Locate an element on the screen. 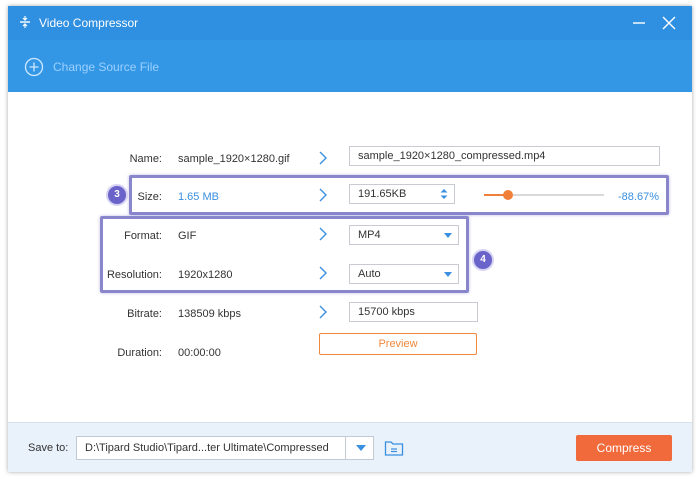 This screenshot has height=479, width=700. source-bitrate-value: 138509 kbps is located at coordinates (209, 314).